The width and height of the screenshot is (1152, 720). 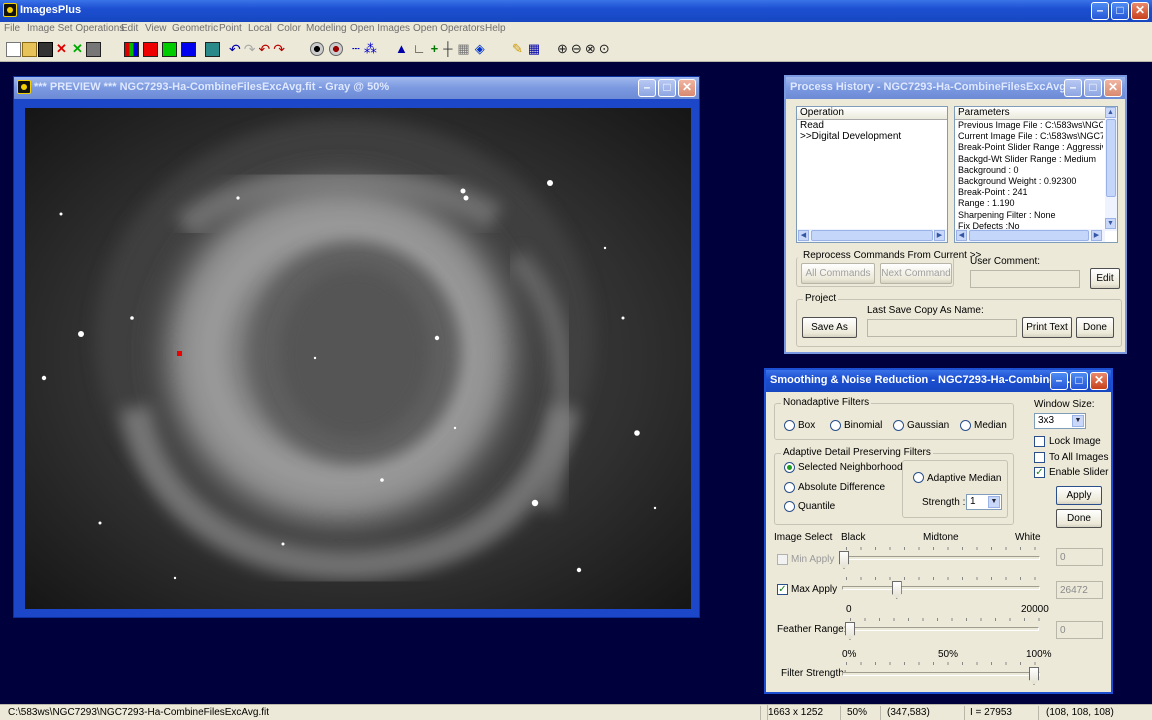 I want to click on save-as-button: Save As, so click(x=829, y=327).